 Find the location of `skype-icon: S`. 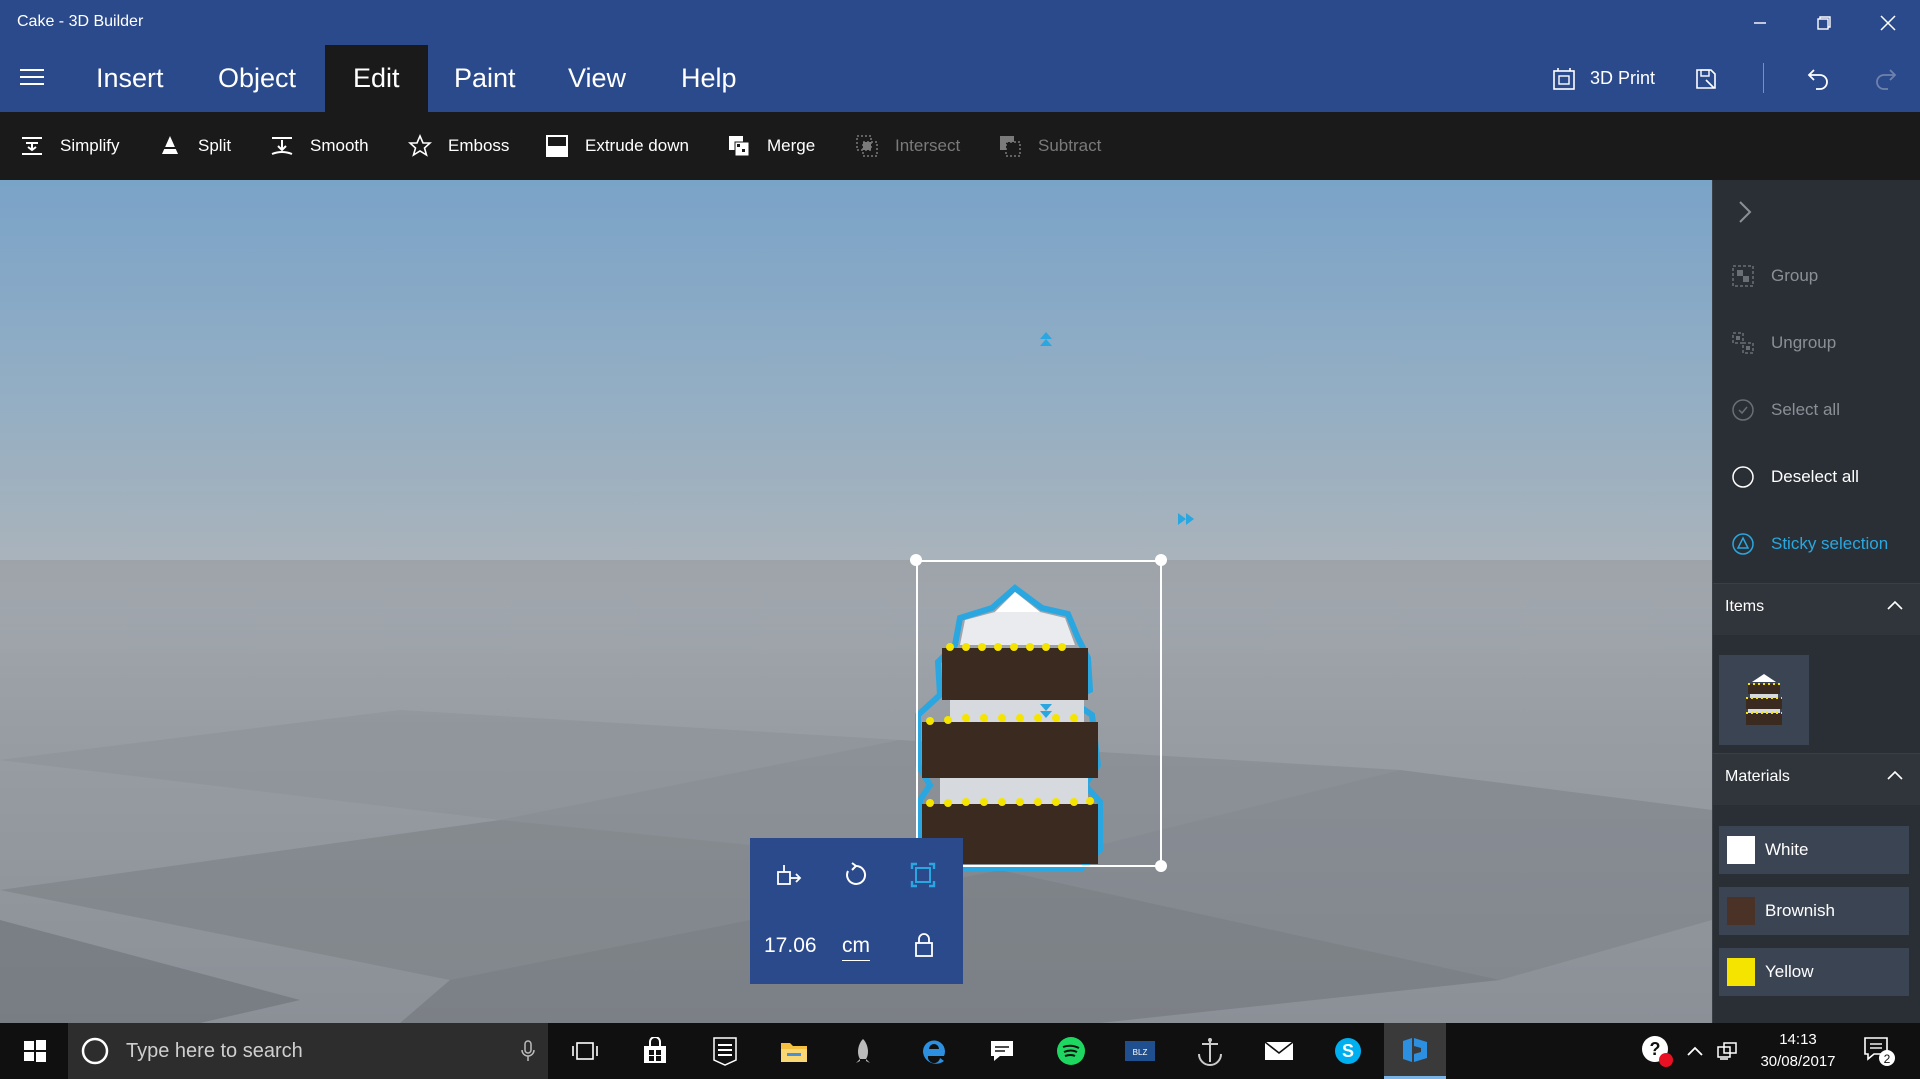

skype-icon: S is located at coordinates (1348, 1051).